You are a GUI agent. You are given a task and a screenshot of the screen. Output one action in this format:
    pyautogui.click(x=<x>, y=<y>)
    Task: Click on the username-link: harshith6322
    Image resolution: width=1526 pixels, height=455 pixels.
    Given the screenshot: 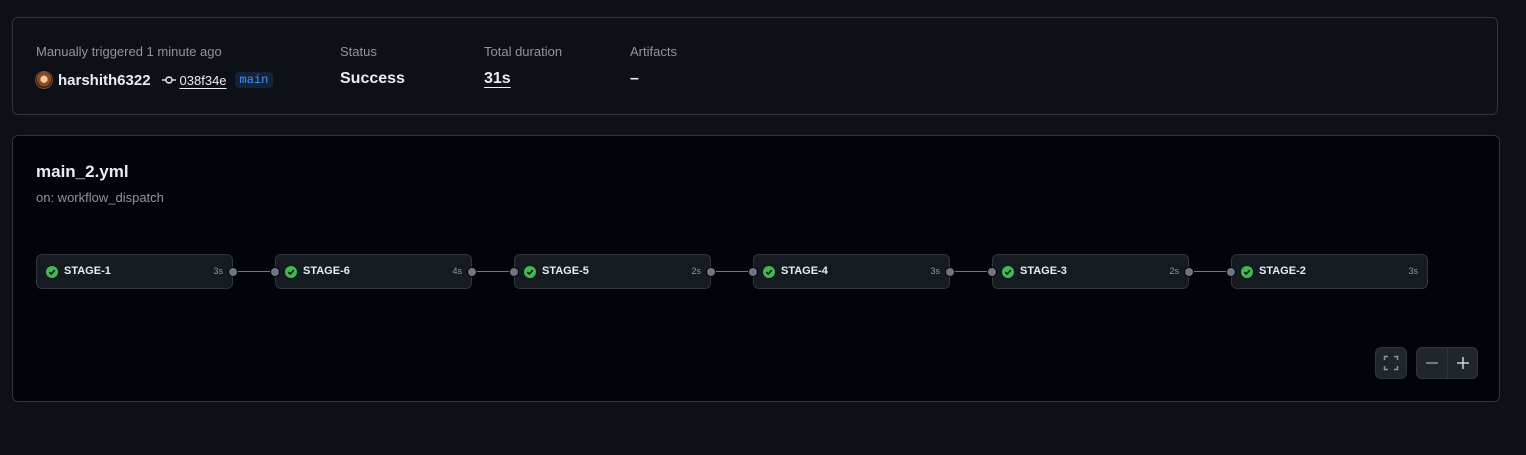 What is the action you would take?
    pyautogui.click(x=104, y=80)
    